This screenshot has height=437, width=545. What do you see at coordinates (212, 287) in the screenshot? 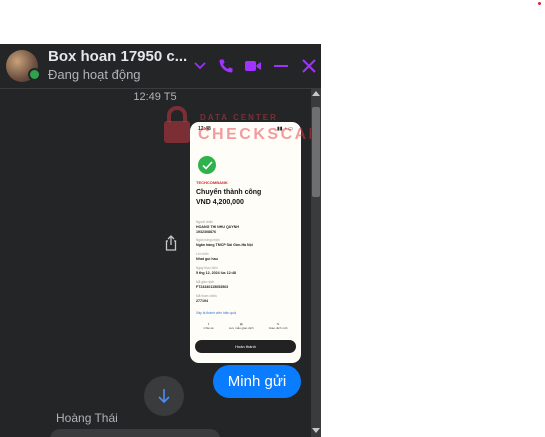
I see `field-value: FT24340115653563` at bounding box center [212, 287].